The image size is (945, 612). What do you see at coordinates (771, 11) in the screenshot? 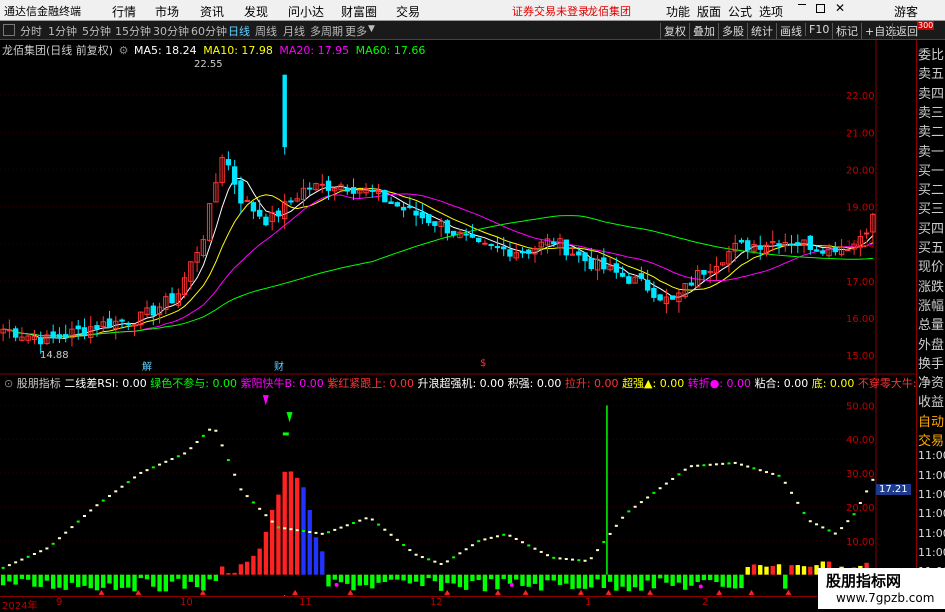
I see `menu-options: 选项` at bounding box center [771, 11].